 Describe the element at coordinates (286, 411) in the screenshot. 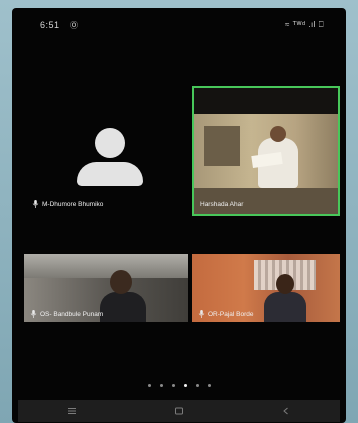

I see `back-arrow-icon` at that location.